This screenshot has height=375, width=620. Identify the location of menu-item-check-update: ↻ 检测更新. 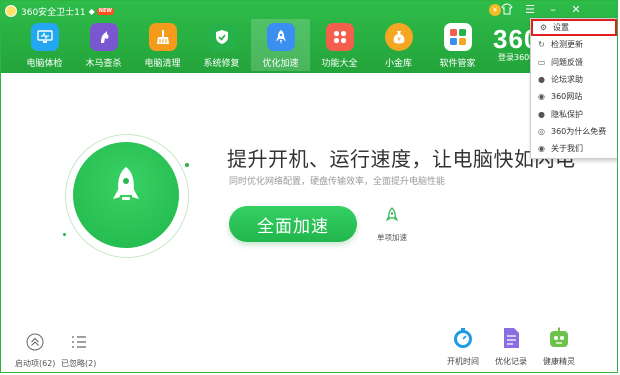
(574, 44).